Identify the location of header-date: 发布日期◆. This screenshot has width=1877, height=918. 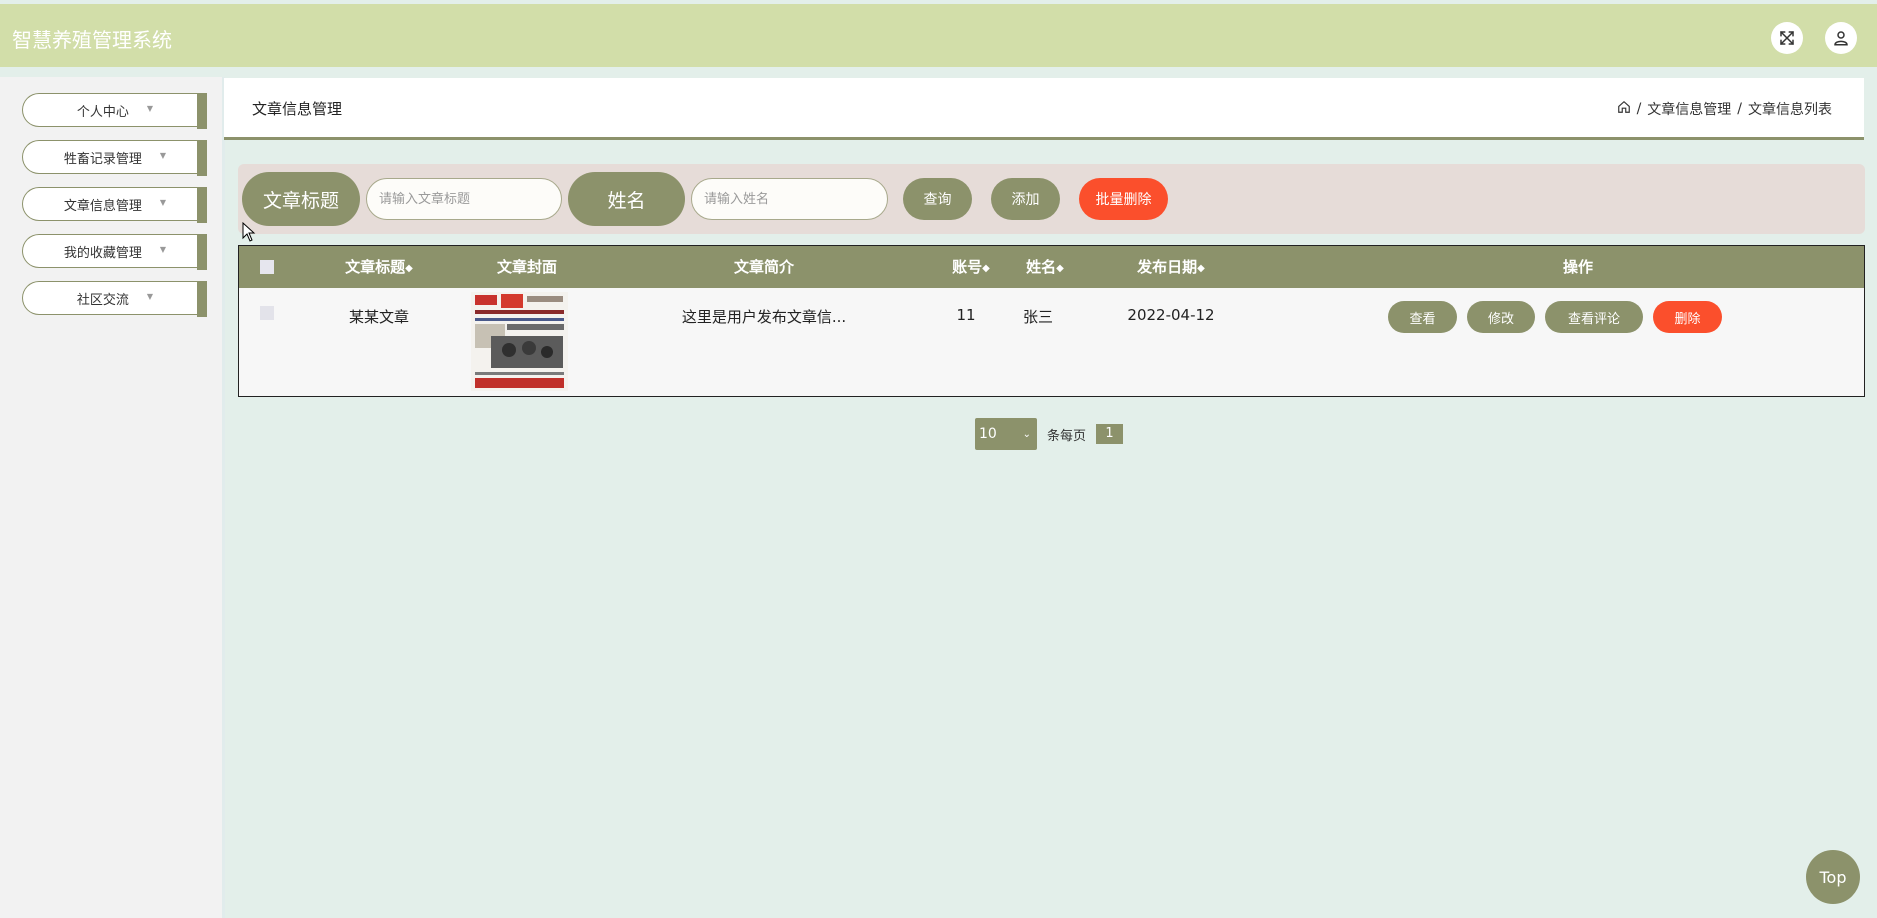
(1171, 267).